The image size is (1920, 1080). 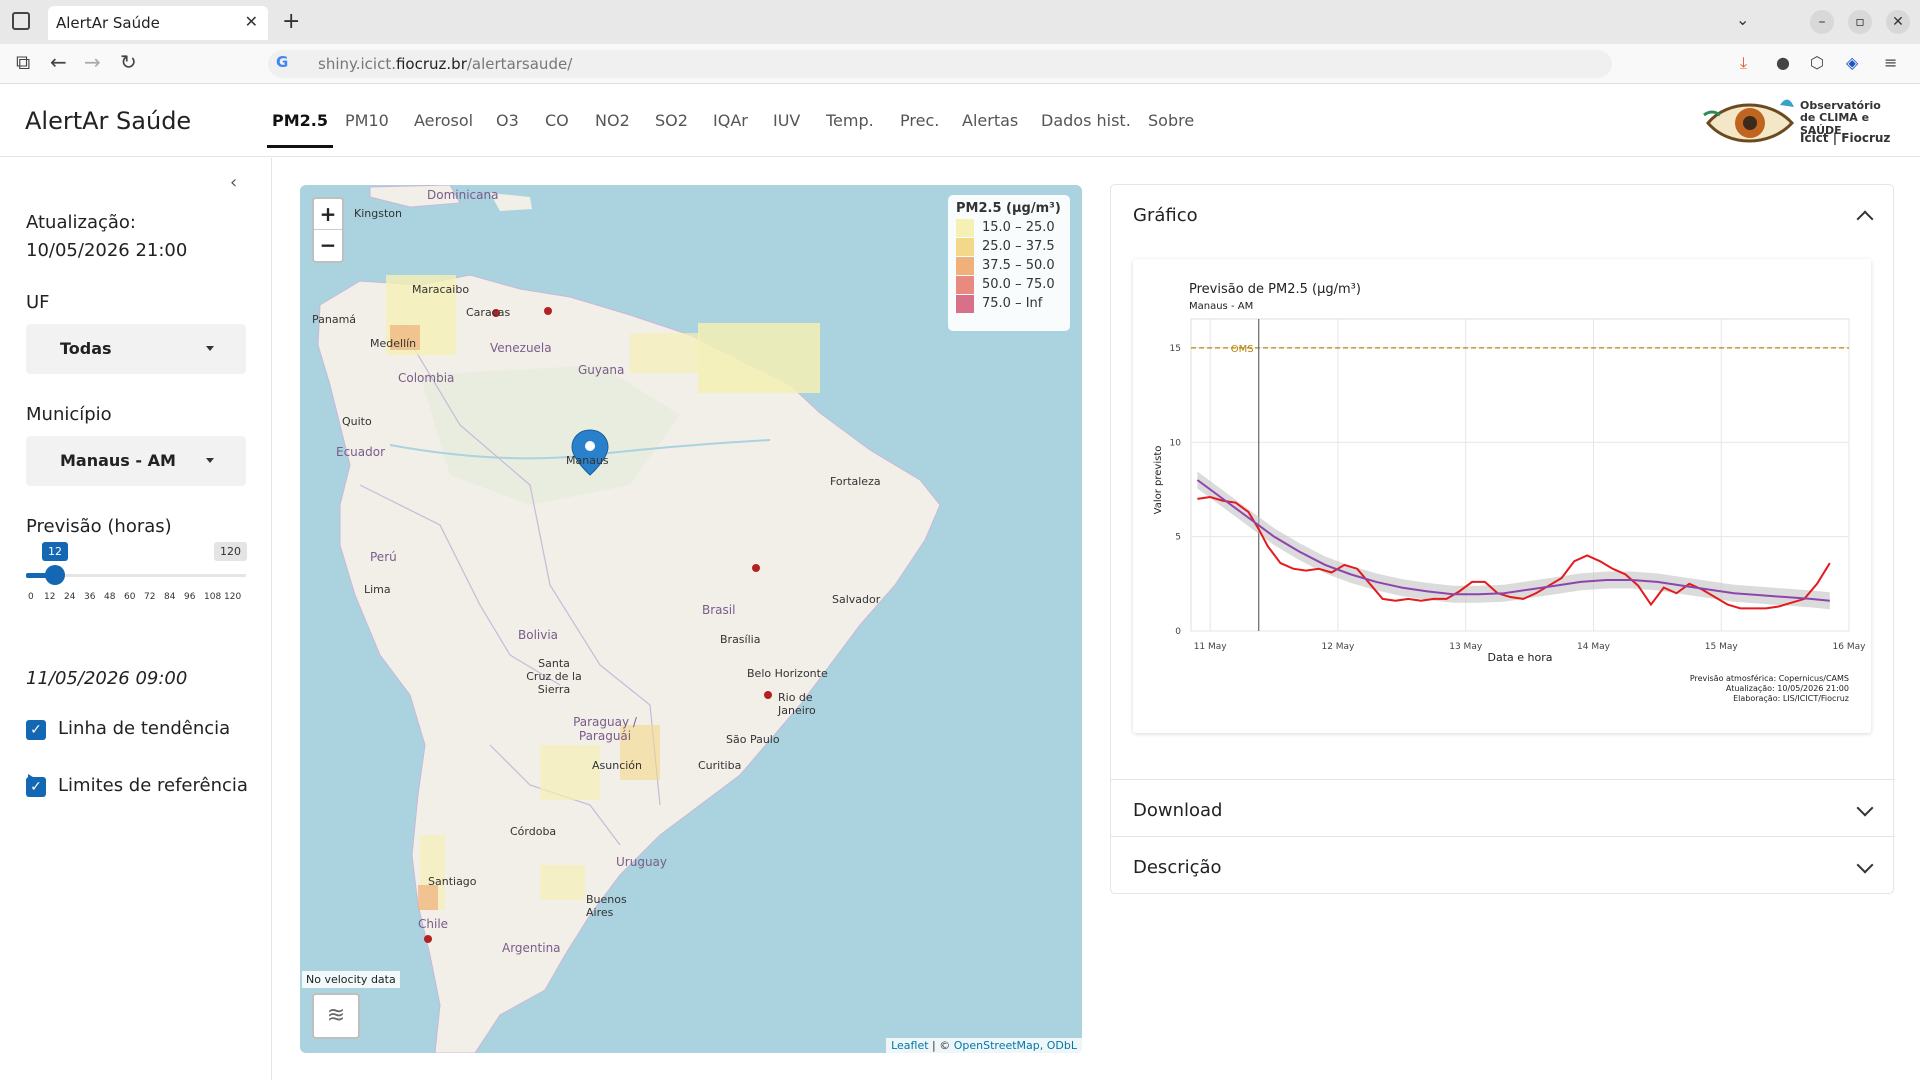 I want to click on caret-down-icon, so click(x=210, y=460).